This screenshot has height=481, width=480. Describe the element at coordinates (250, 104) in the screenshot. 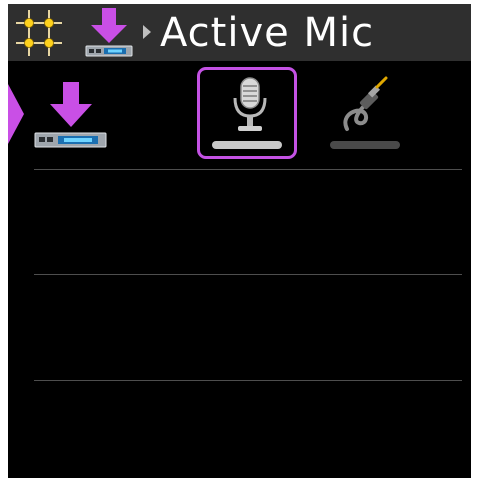

I see `microphone-icon` at that location.